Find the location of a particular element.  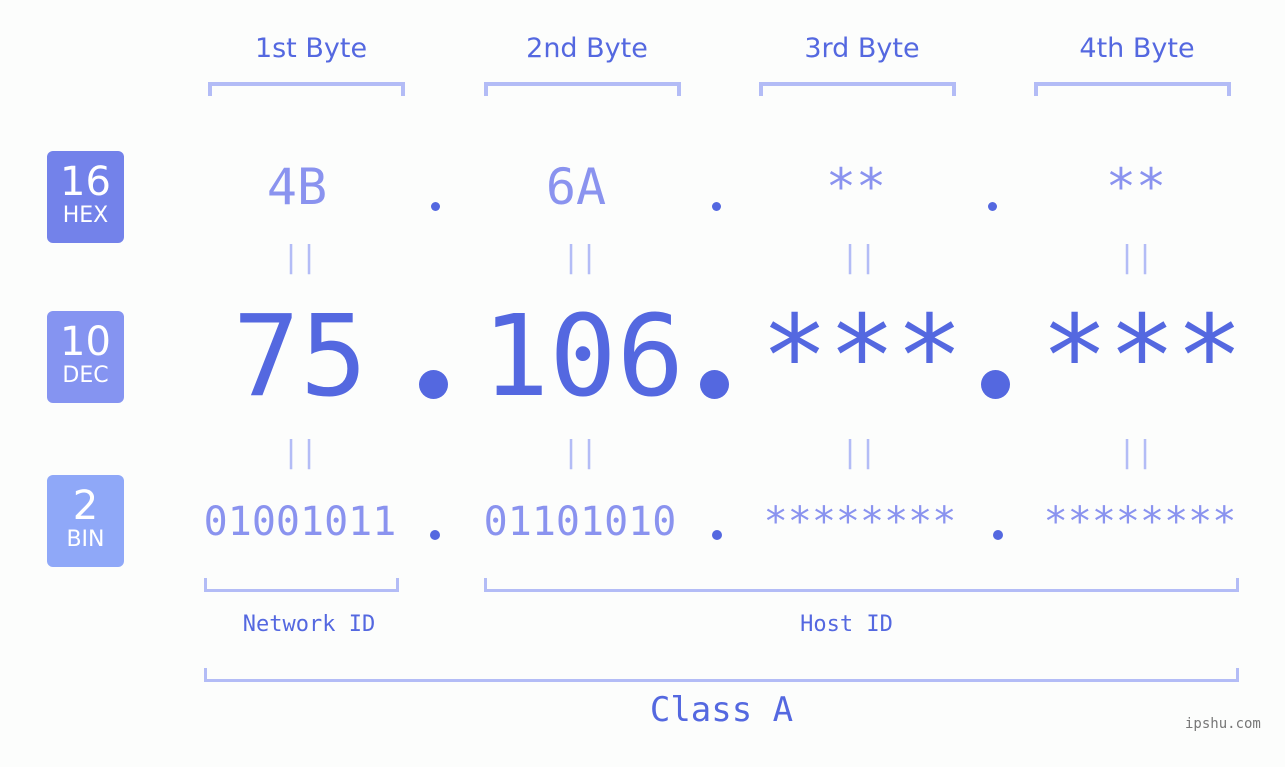

hex-base-number: 16 is located at coordinates (85, 182).